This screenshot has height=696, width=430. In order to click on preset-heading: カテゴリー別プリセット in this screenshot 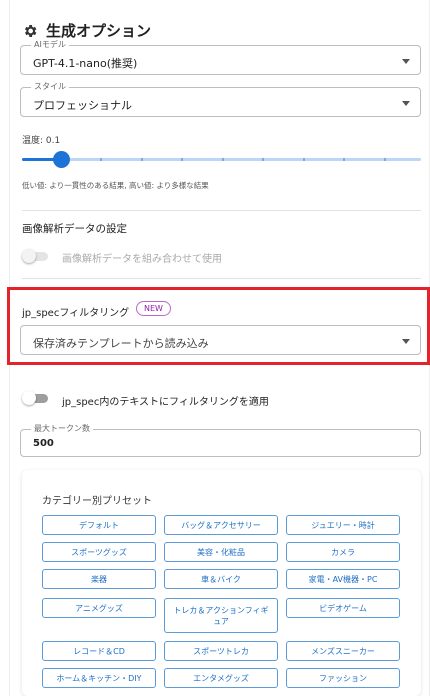, I will do `click(97, 501)`.